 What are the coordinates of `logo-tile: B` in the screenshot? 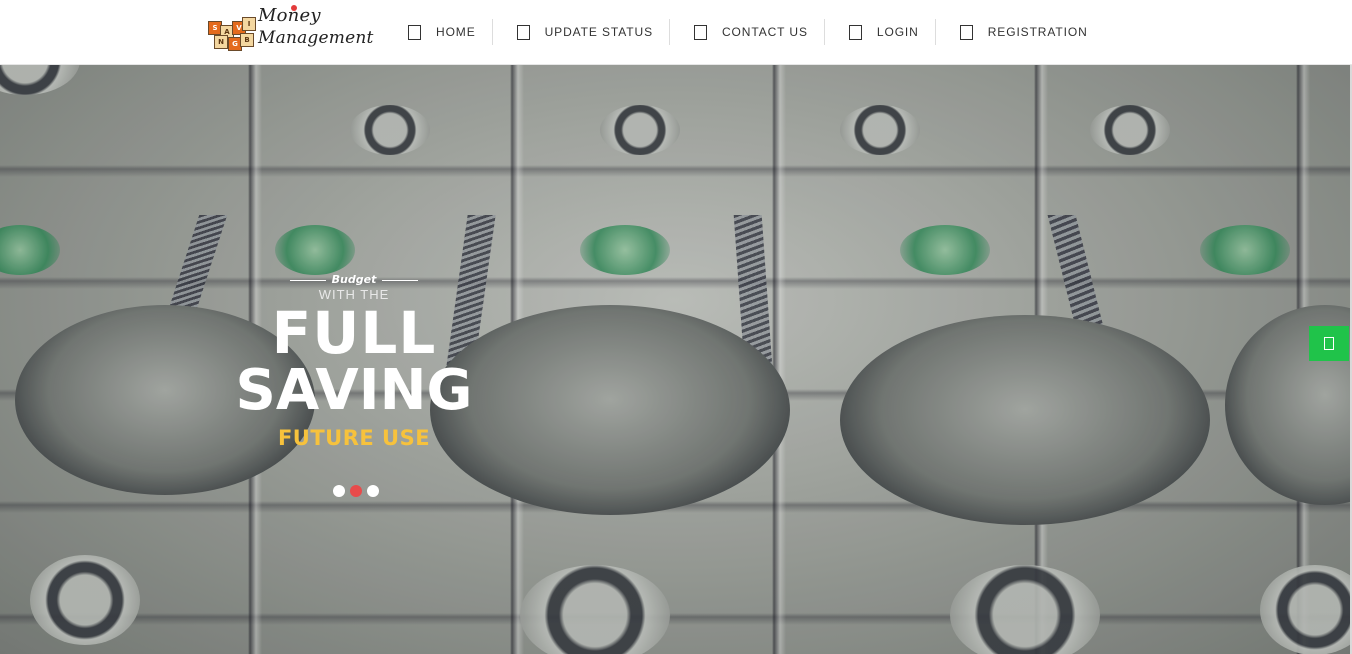 It's located at (247, 40).